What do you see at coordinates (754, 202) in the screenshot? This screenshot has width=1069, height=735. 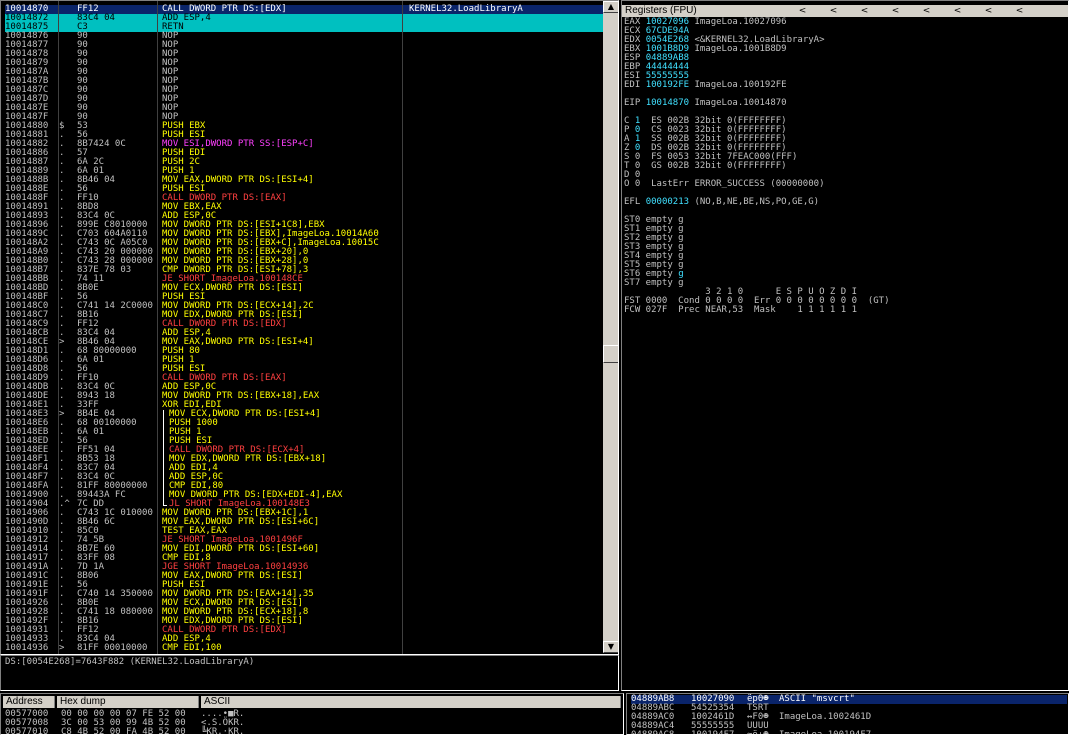 I see `register-comment: (NO,B,NE,BE,NS,PO,GE,G)` at bounding box center [754, 202].